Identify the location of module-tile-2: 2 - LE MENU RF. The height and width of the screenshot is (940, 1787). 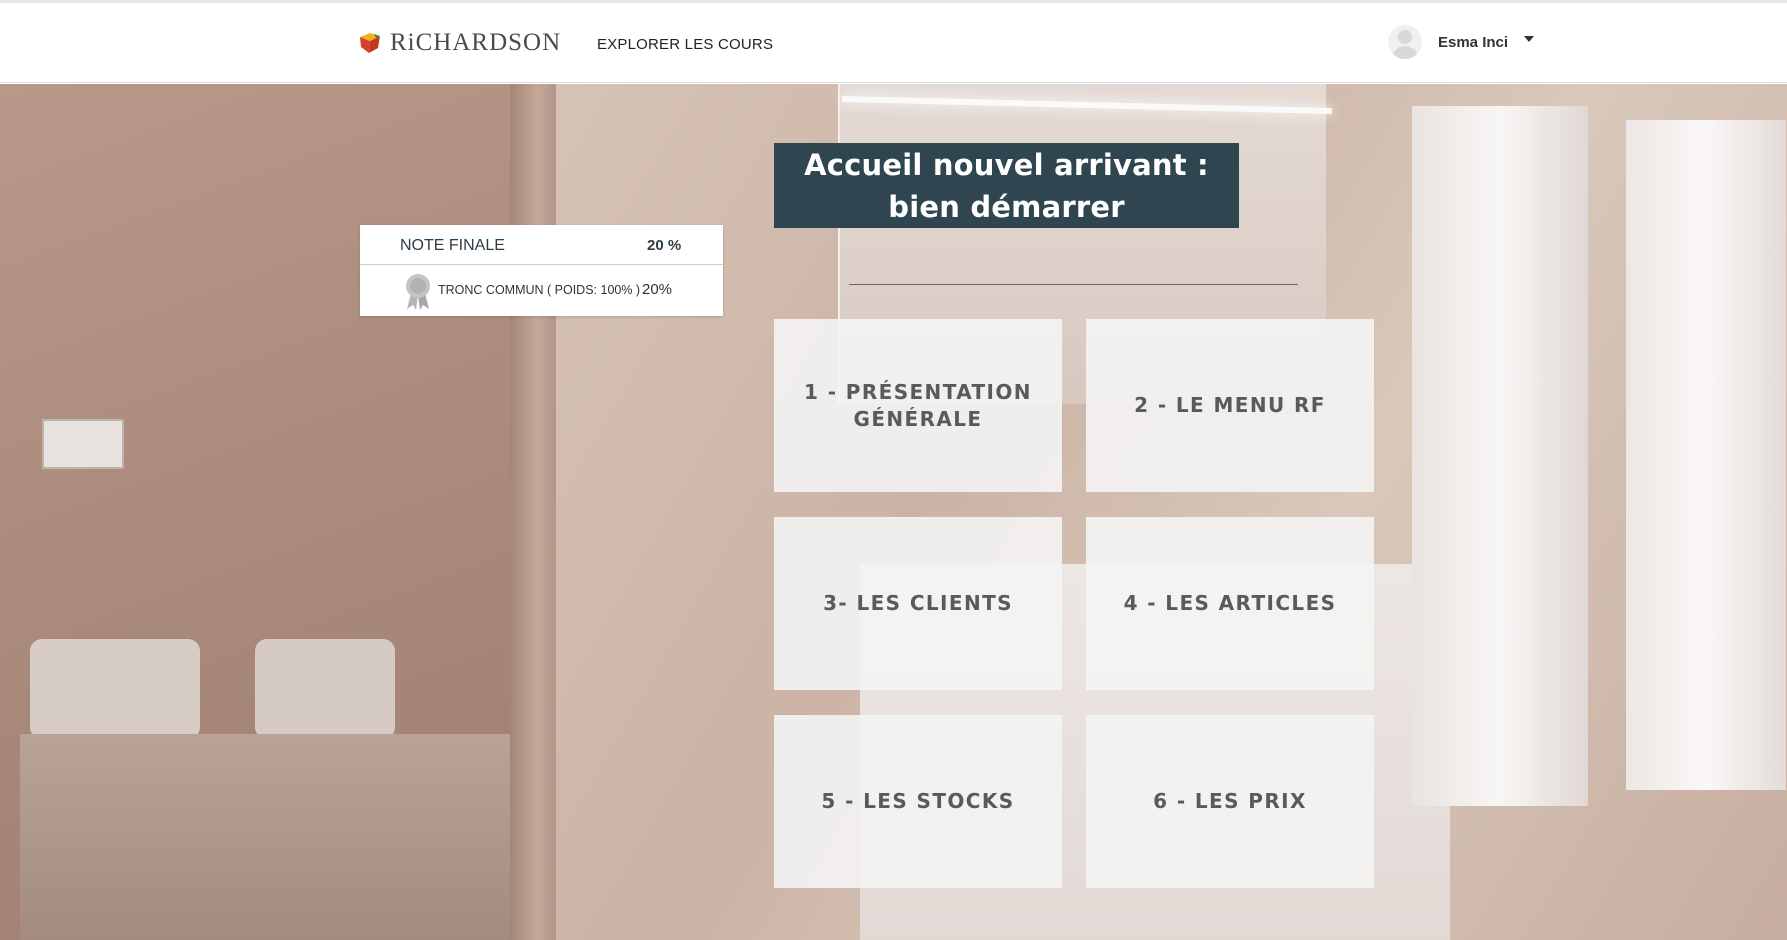
(1230, 405).